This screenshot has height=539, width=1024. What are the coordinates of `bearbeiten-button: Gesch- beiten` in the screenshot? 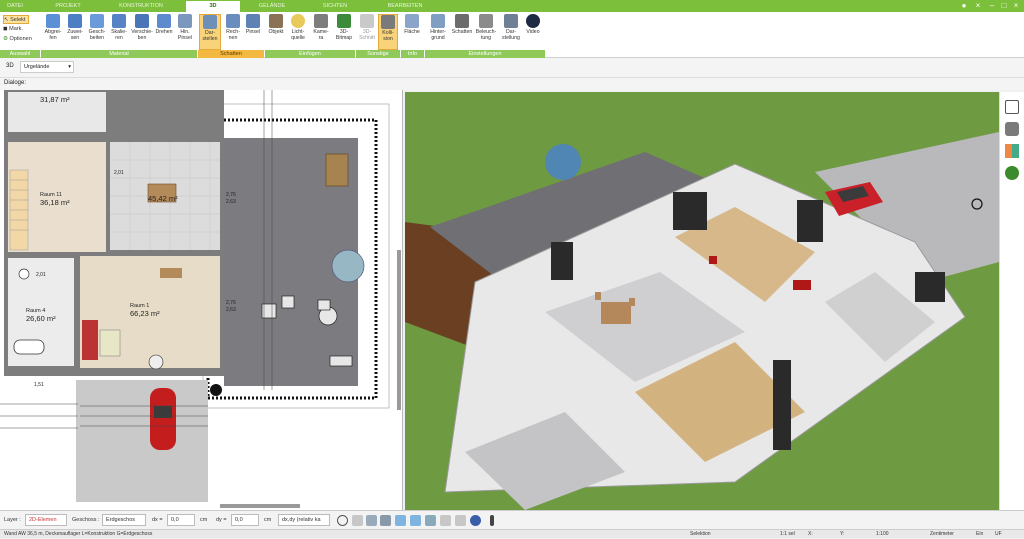 It's located at (97, 32).